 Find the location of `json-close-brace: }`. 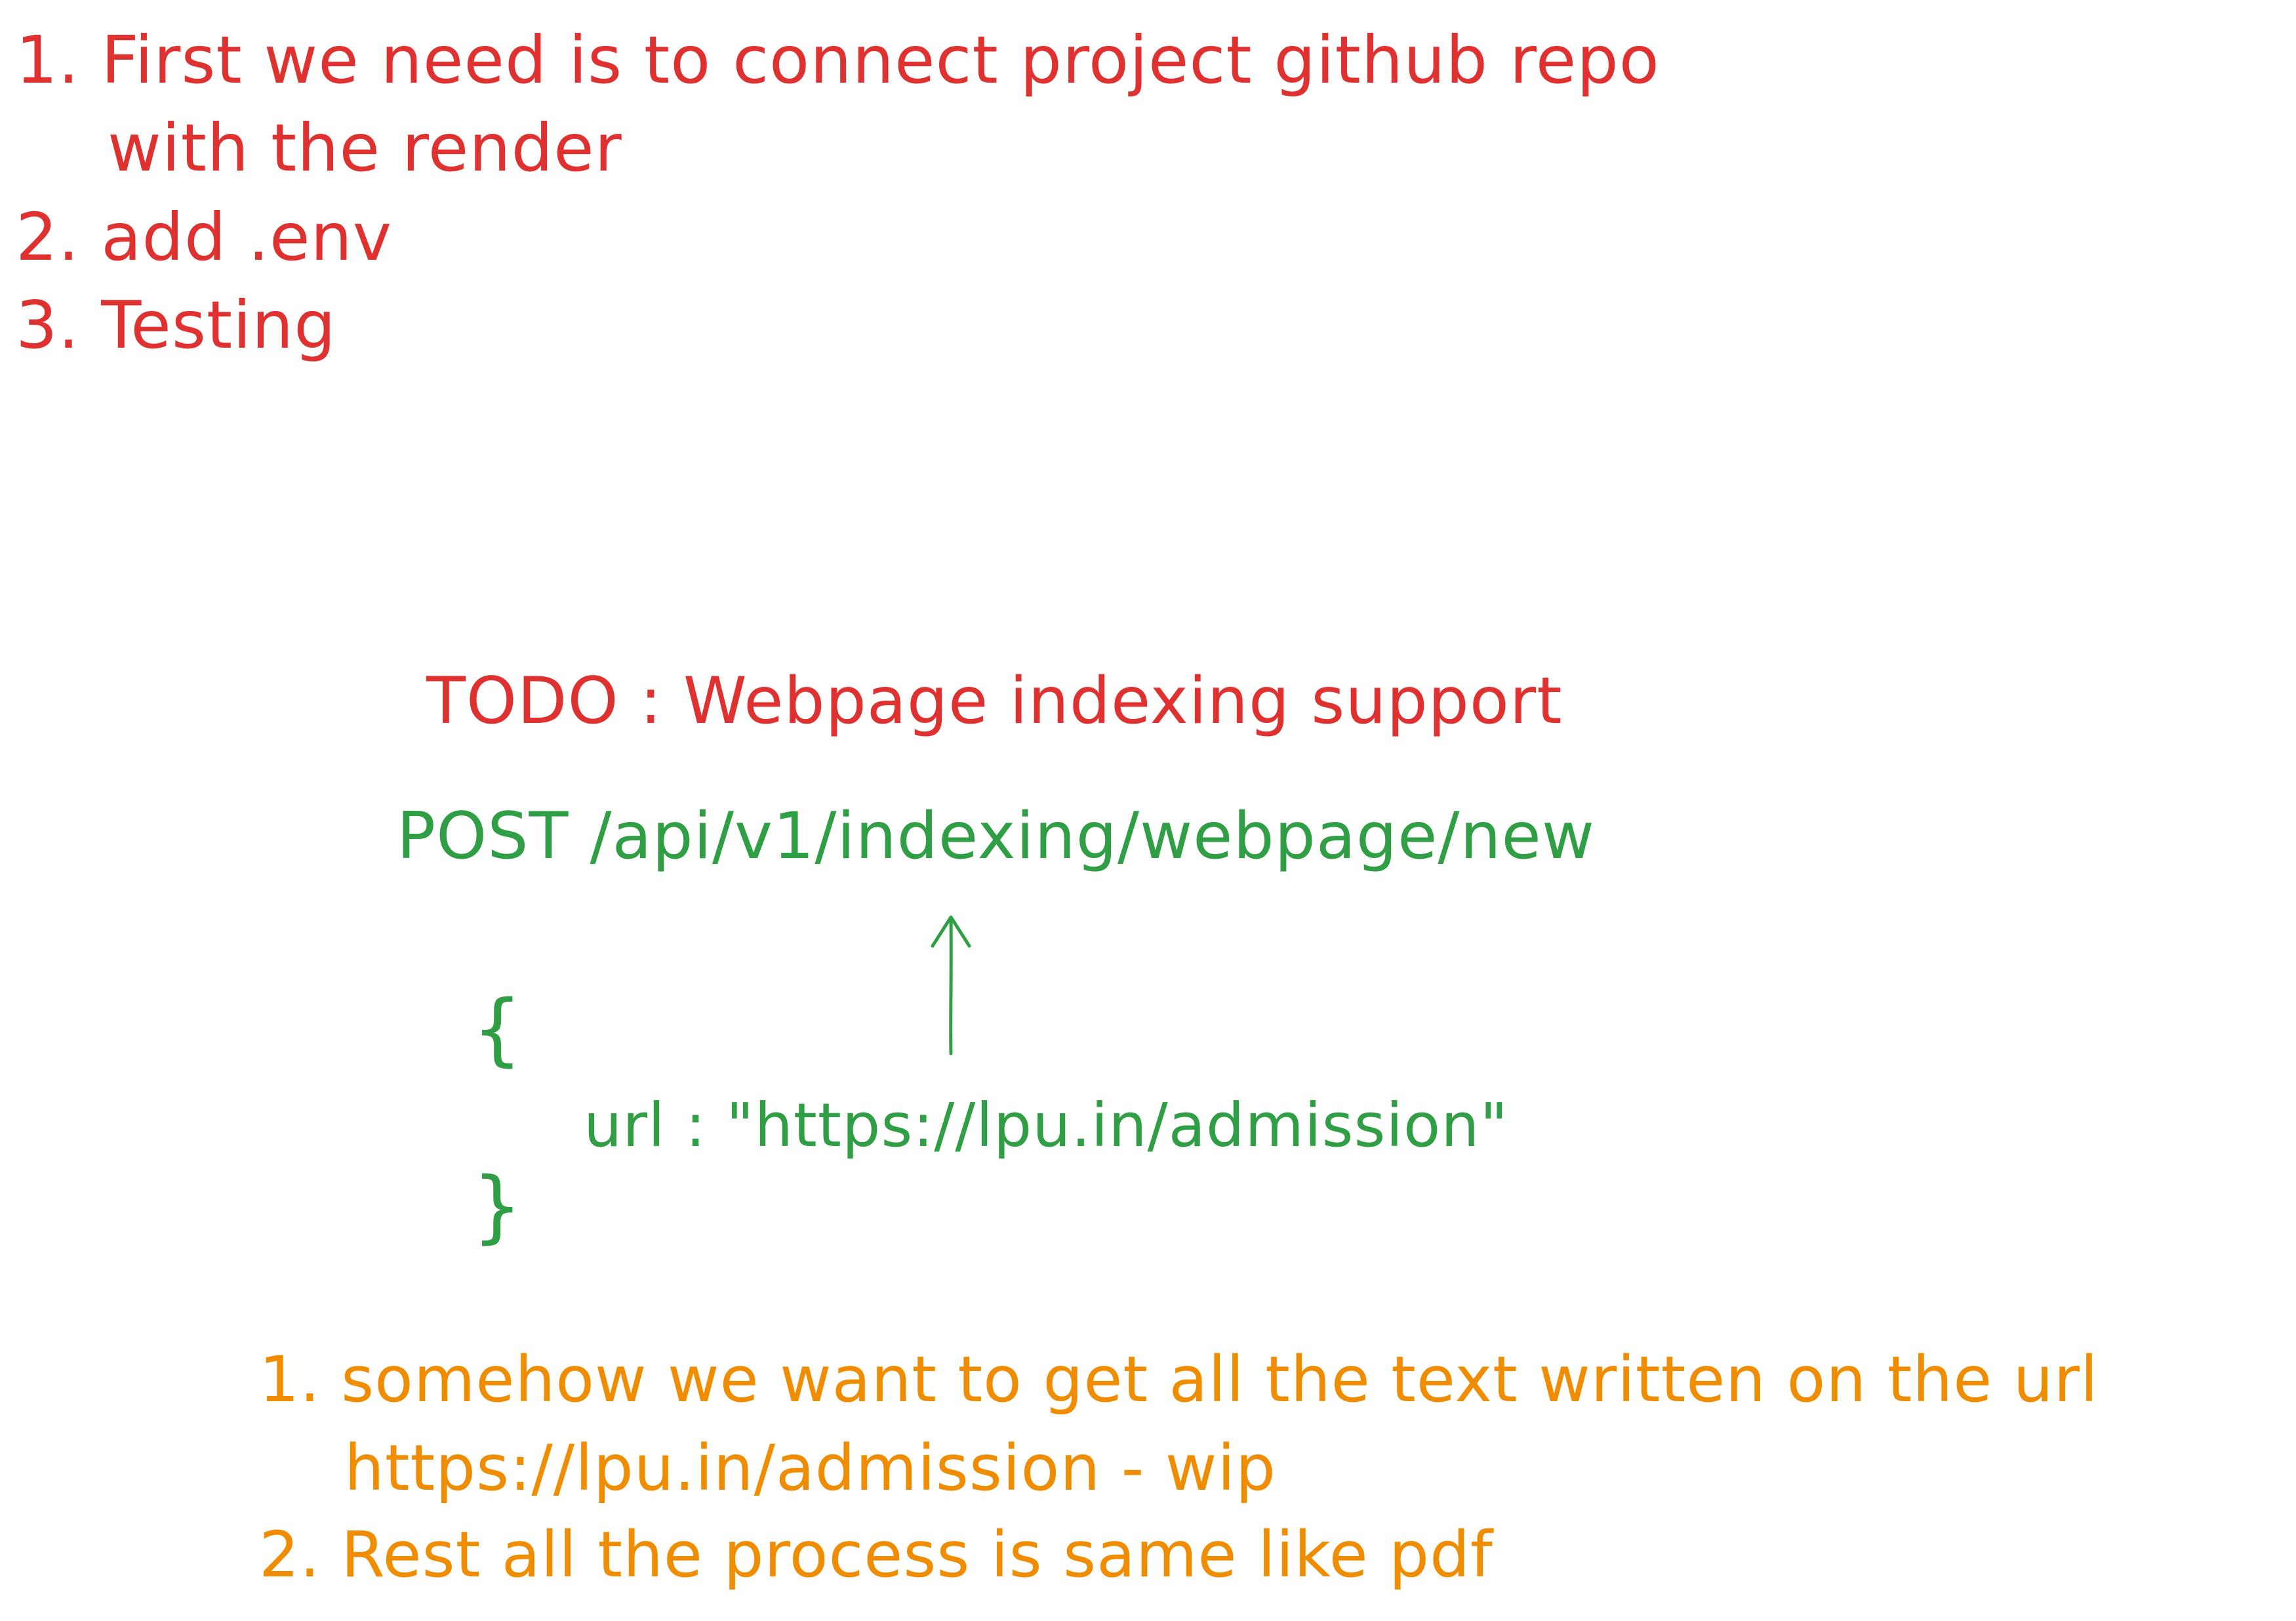

json-close-brace: } is located at coordinates (498, 1206).